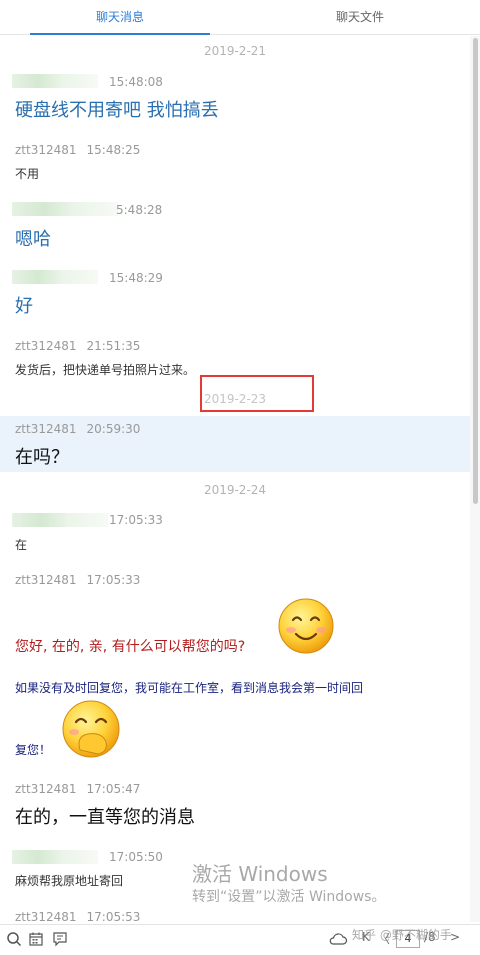  Describe the element at coordinates (77, 429) in the screenshot. I see `message-header: ztt312481 20:59:30` at that location.